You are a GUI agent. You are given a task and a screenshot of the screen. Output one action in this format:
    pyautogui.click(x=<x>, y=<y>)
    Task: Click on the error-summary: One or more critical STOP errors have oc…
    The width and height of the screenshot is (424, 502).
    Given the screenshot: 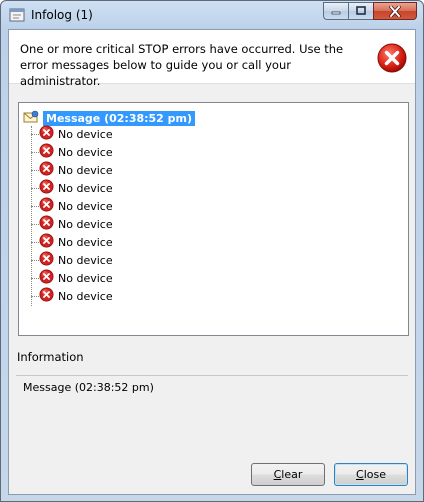 What is the action you would take?
    pyautogui.click(x=182, y=65)
    